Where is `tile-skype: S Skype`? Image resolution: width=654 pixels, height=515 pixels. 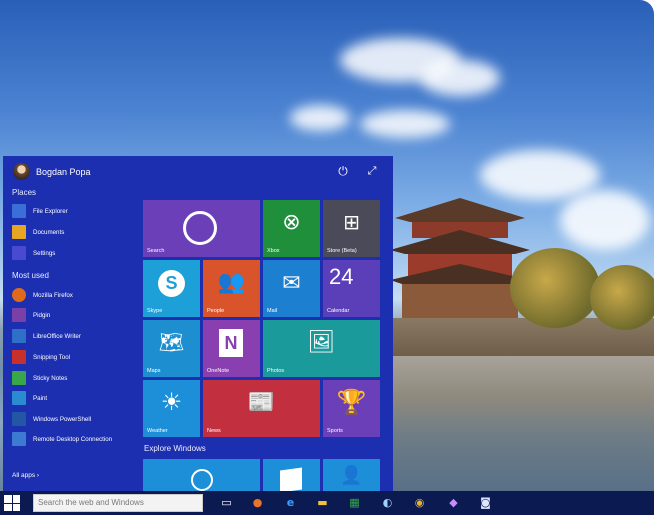 tile-skype: S Skype is located at coordinates (171, 288).